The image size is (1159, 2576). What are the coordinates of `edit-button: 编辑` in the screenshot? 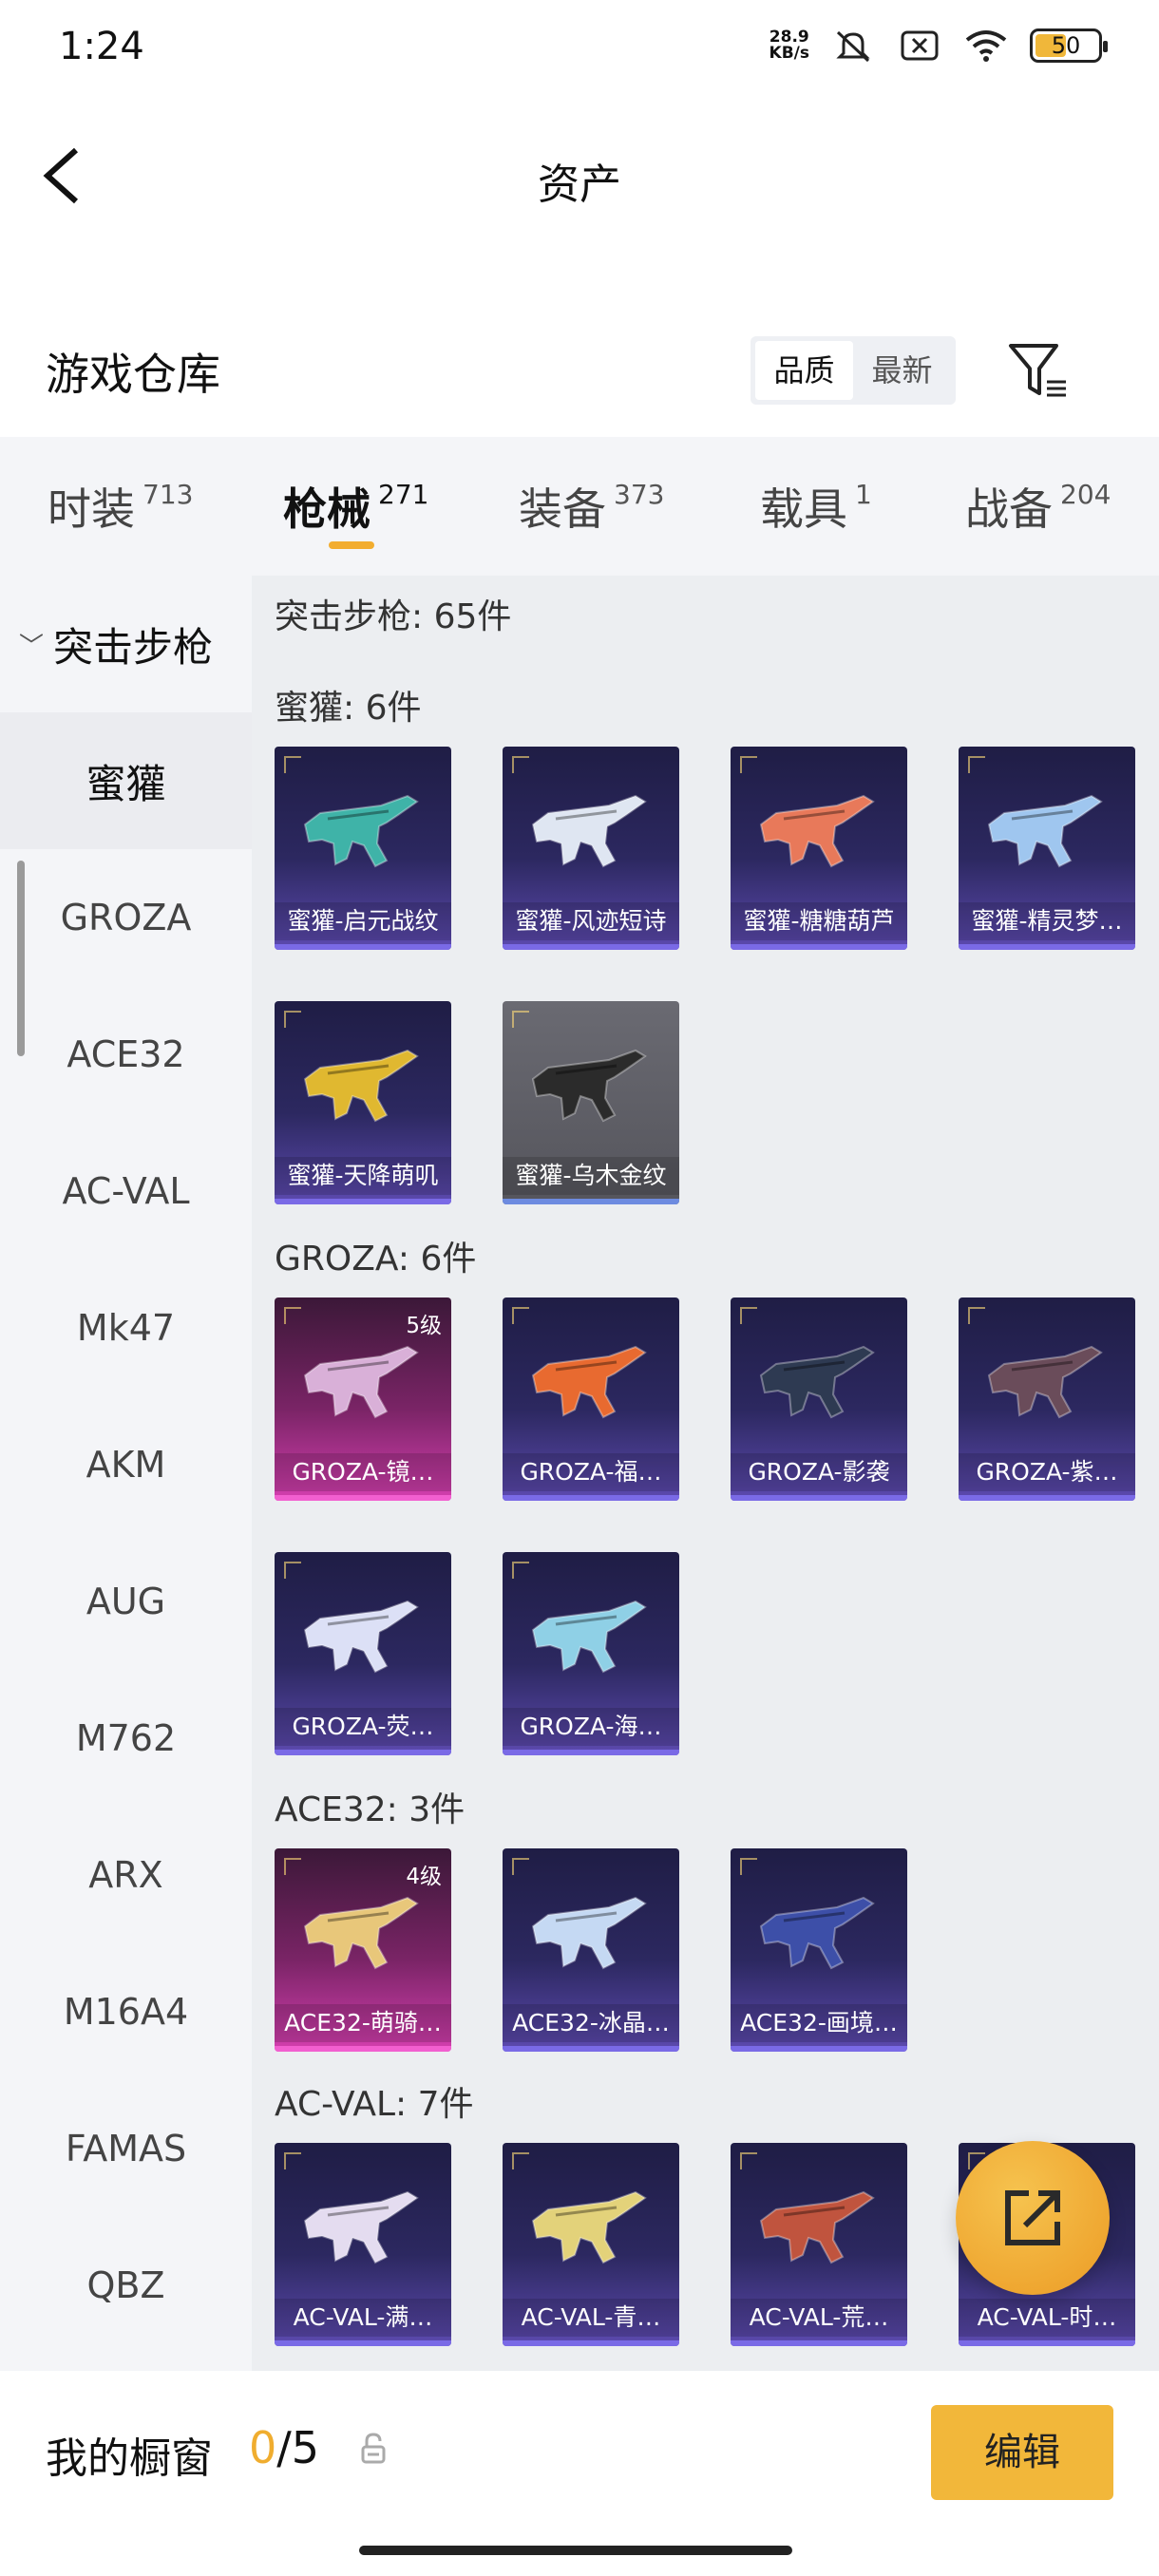 It's located at (1022, 2452).